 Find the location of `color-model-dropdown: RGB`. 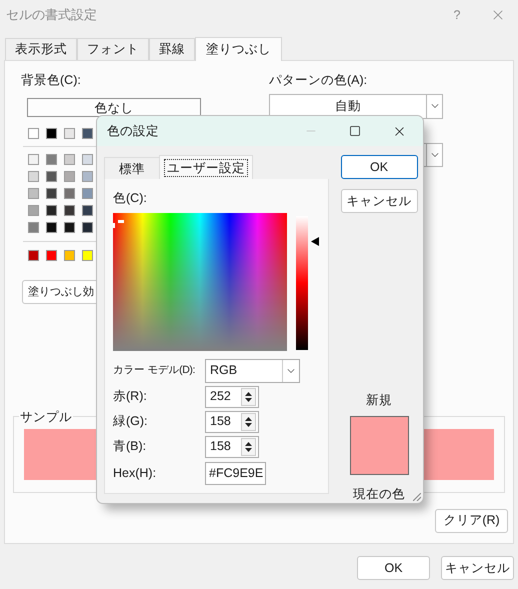

color-model-dropdown: RGB is located at coordinates (252, 370).